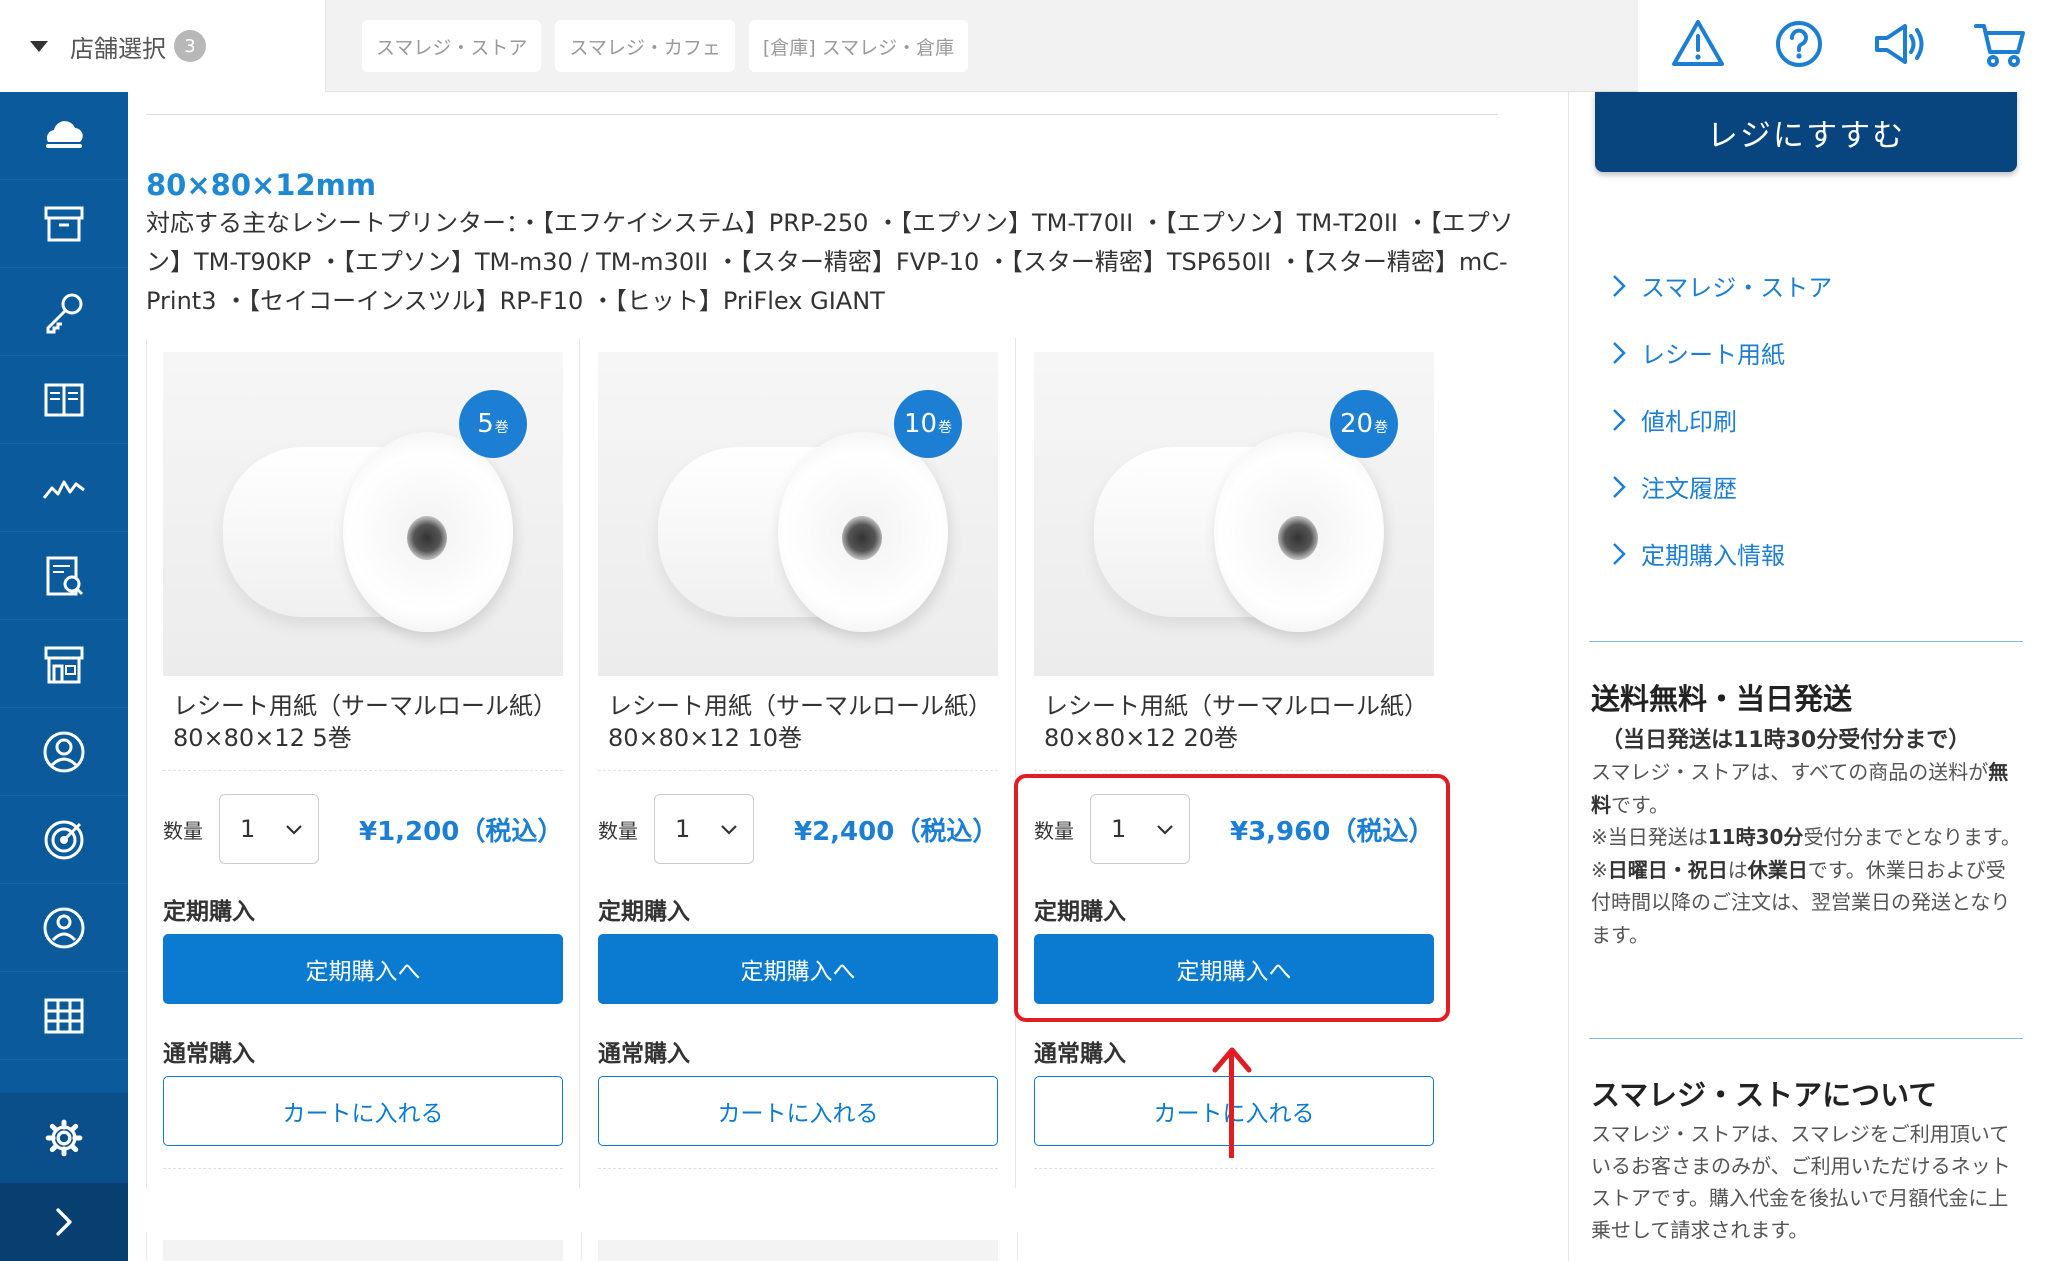 This screenshot has width=2060, height=1261. I want to click on nav-link-receipt-paper: レシート用紙, so click(1720, 352).